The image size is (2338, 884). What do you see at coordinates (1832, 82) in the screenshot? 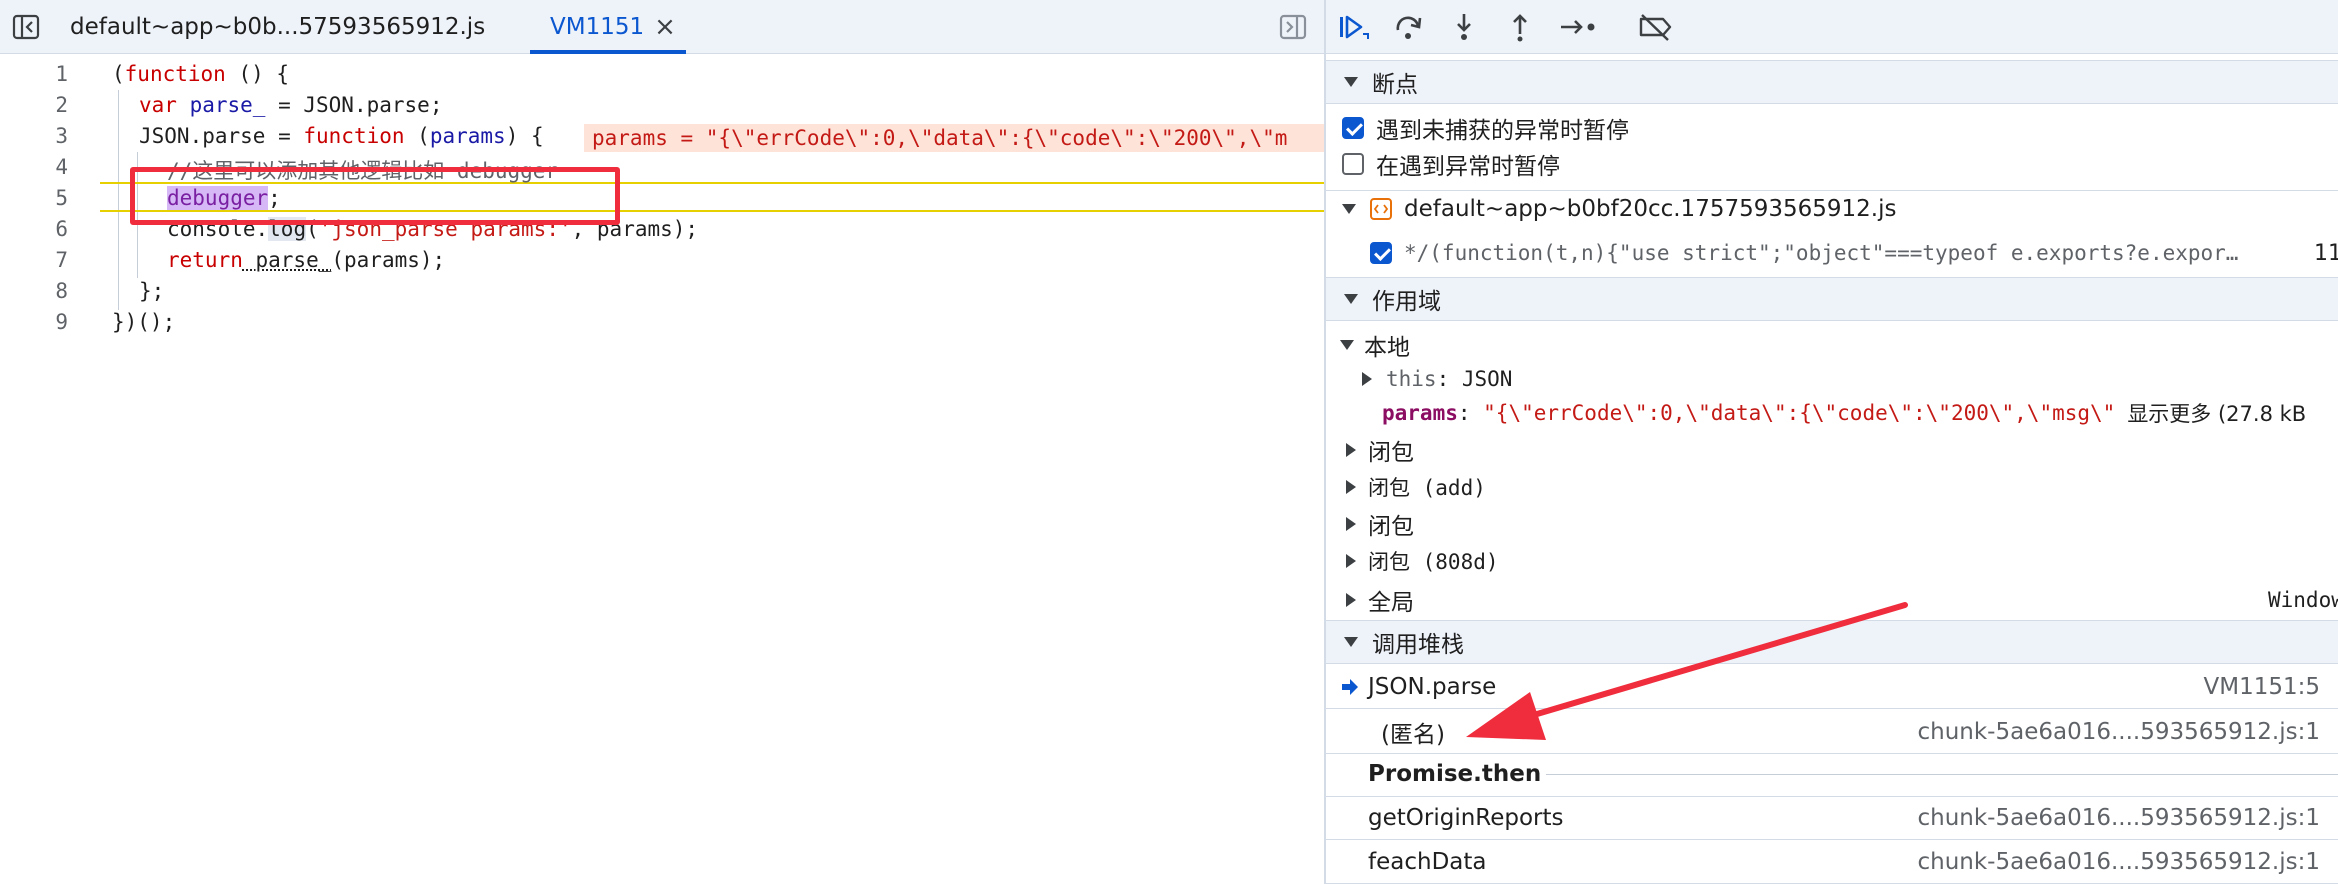
I see `breakpoints-section-header: 断点` at bounding box center [1832, 82].